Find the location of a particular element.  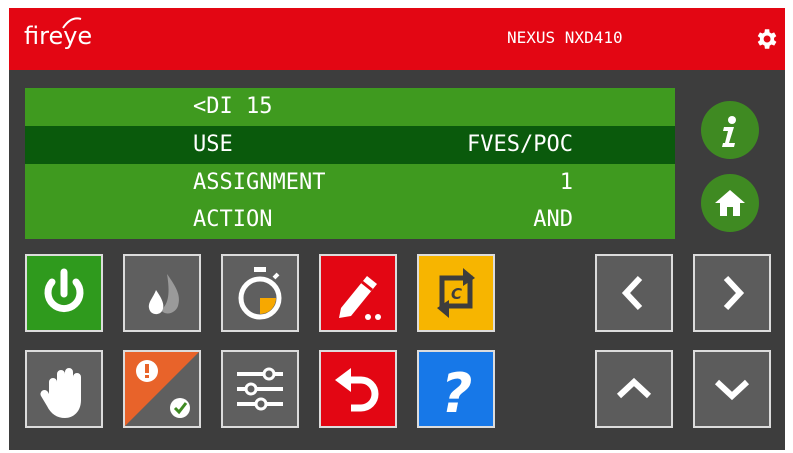

cycle-glyph: C is located at coordinates (456, 294).